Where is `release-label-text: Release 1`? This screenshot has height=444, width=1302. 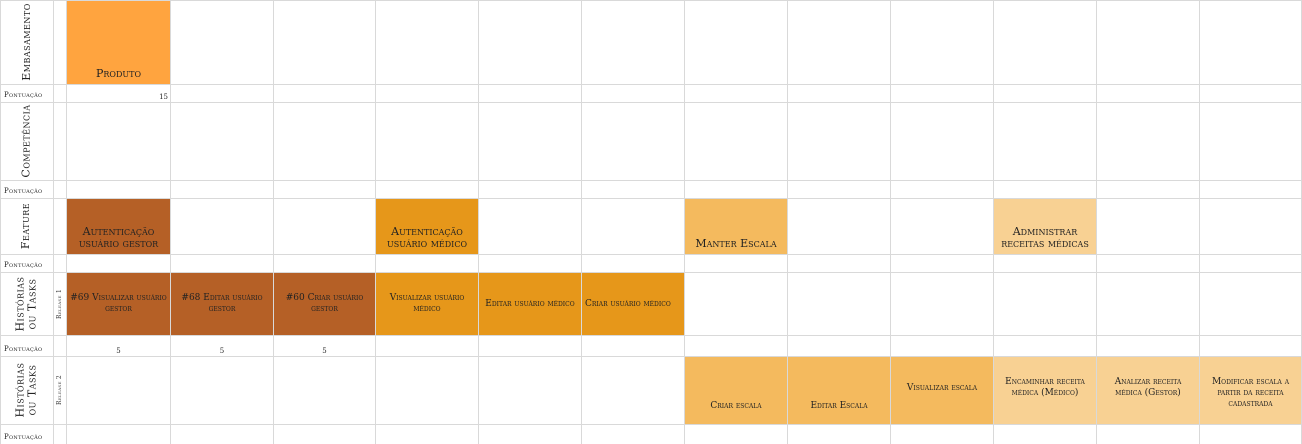 release-label-text: Release 1 is located at coordinates (59, 303).